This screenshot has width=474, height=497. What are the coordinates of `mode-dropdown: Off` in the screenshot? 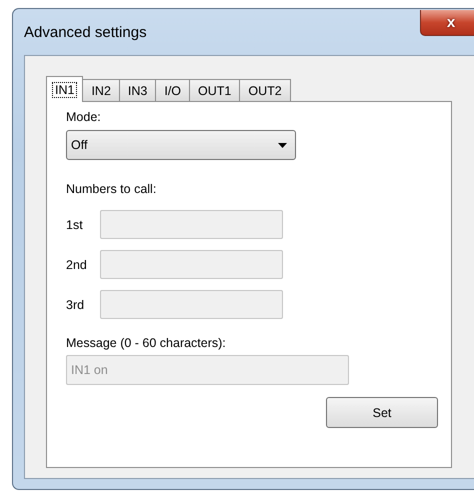 It's located at (181, 145).